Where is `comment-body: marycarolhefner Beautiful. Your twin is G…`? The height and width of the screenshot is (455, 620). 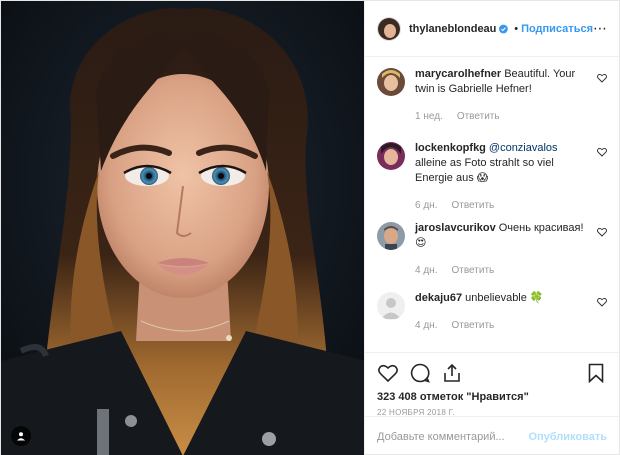
comment-body: marycarolhefner Beautiful. Your twin is G… is located at coordinates (512, 99).